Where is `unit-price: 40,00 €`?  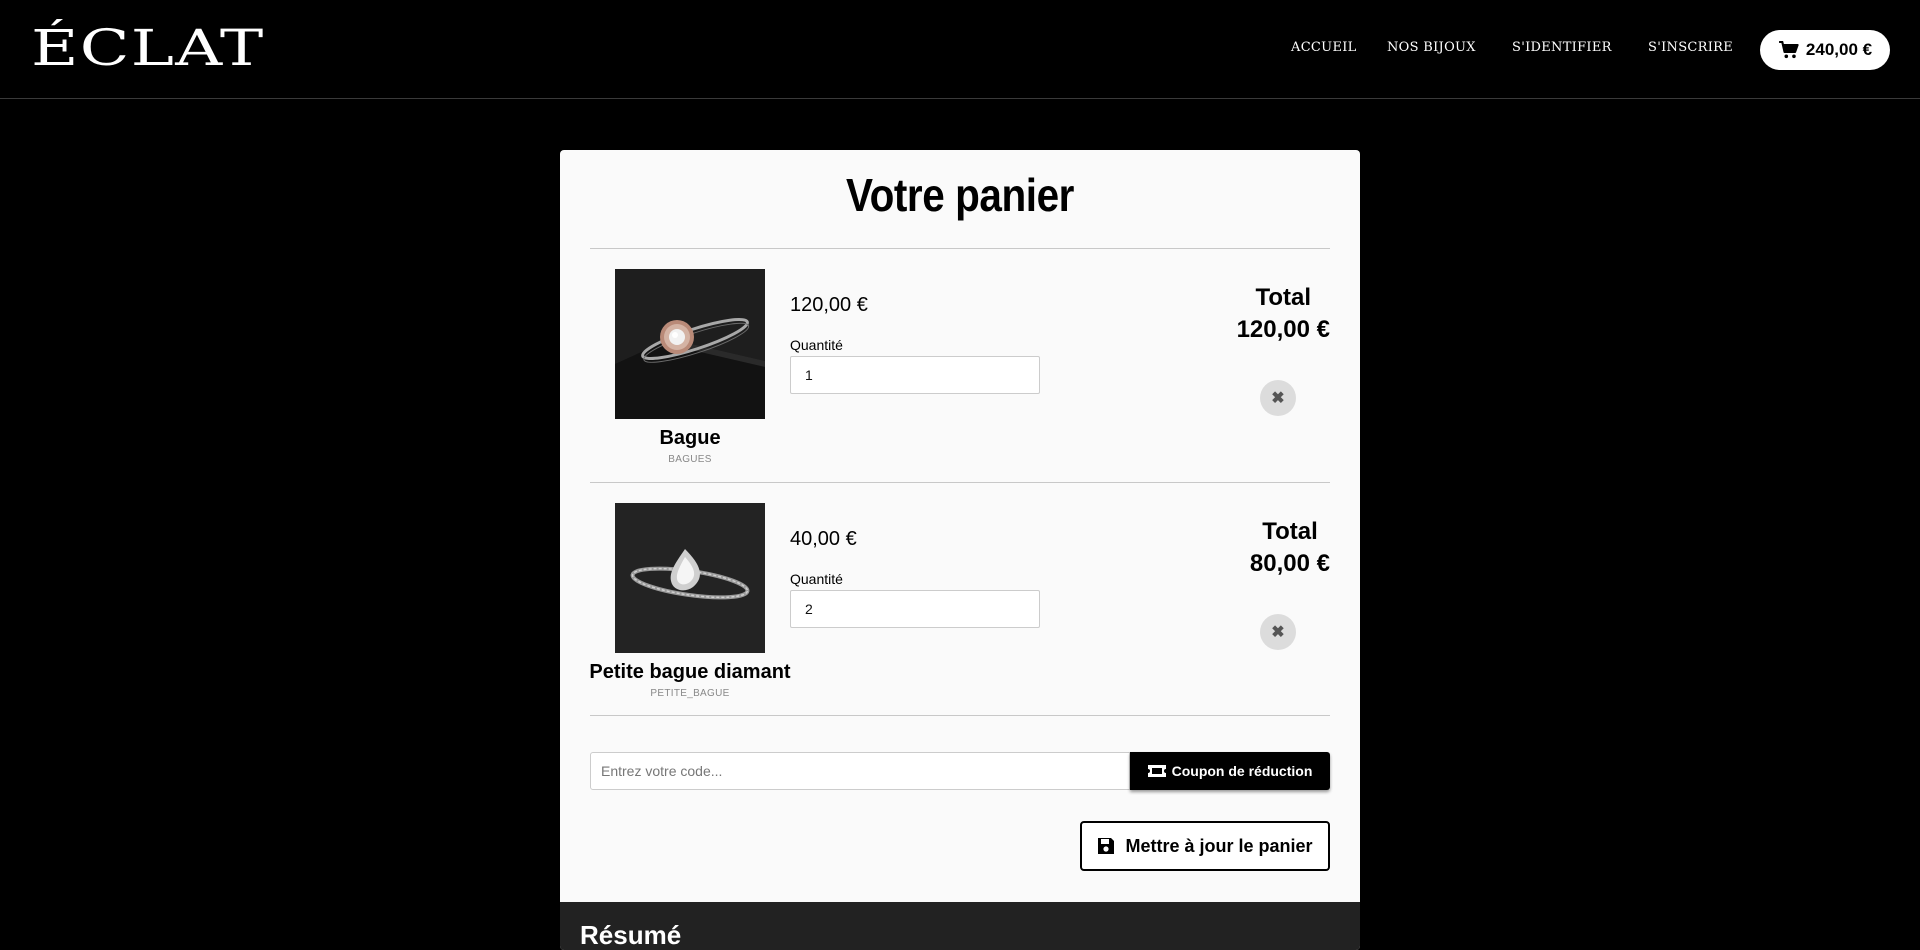
unit-price: 40,00 € is located at coordinates (823, 539).